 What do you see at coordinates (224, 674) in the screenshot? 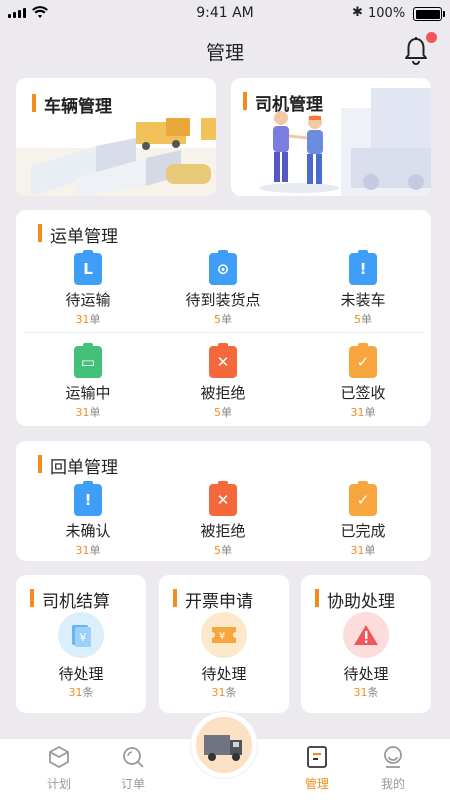
I see `invoice-status-label: 待处理` at bounding box center [224, 674].